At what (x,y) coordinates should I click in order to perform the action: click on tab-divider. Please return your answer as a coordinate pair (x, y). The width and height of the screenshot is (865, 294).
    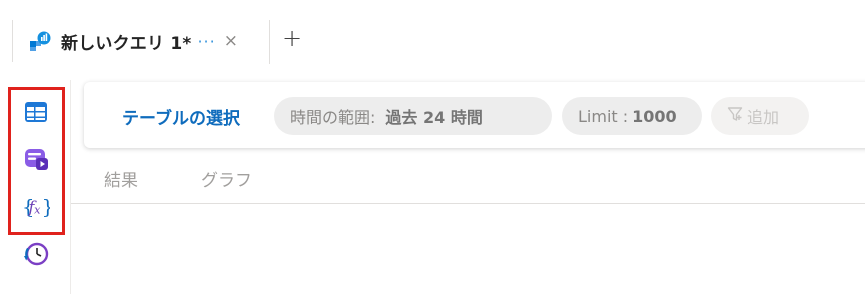
    Looking at the image, I should click on (269, 42).